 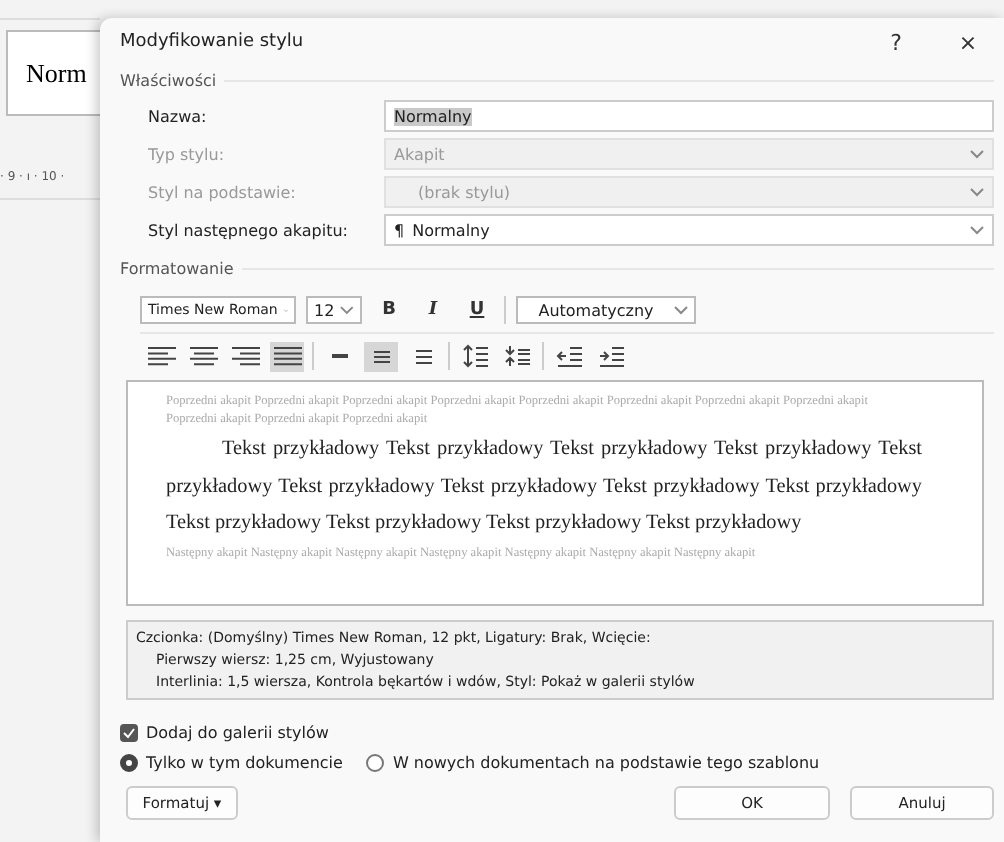 I want to click on increase-indent-icon, so click(x=611, y=356).